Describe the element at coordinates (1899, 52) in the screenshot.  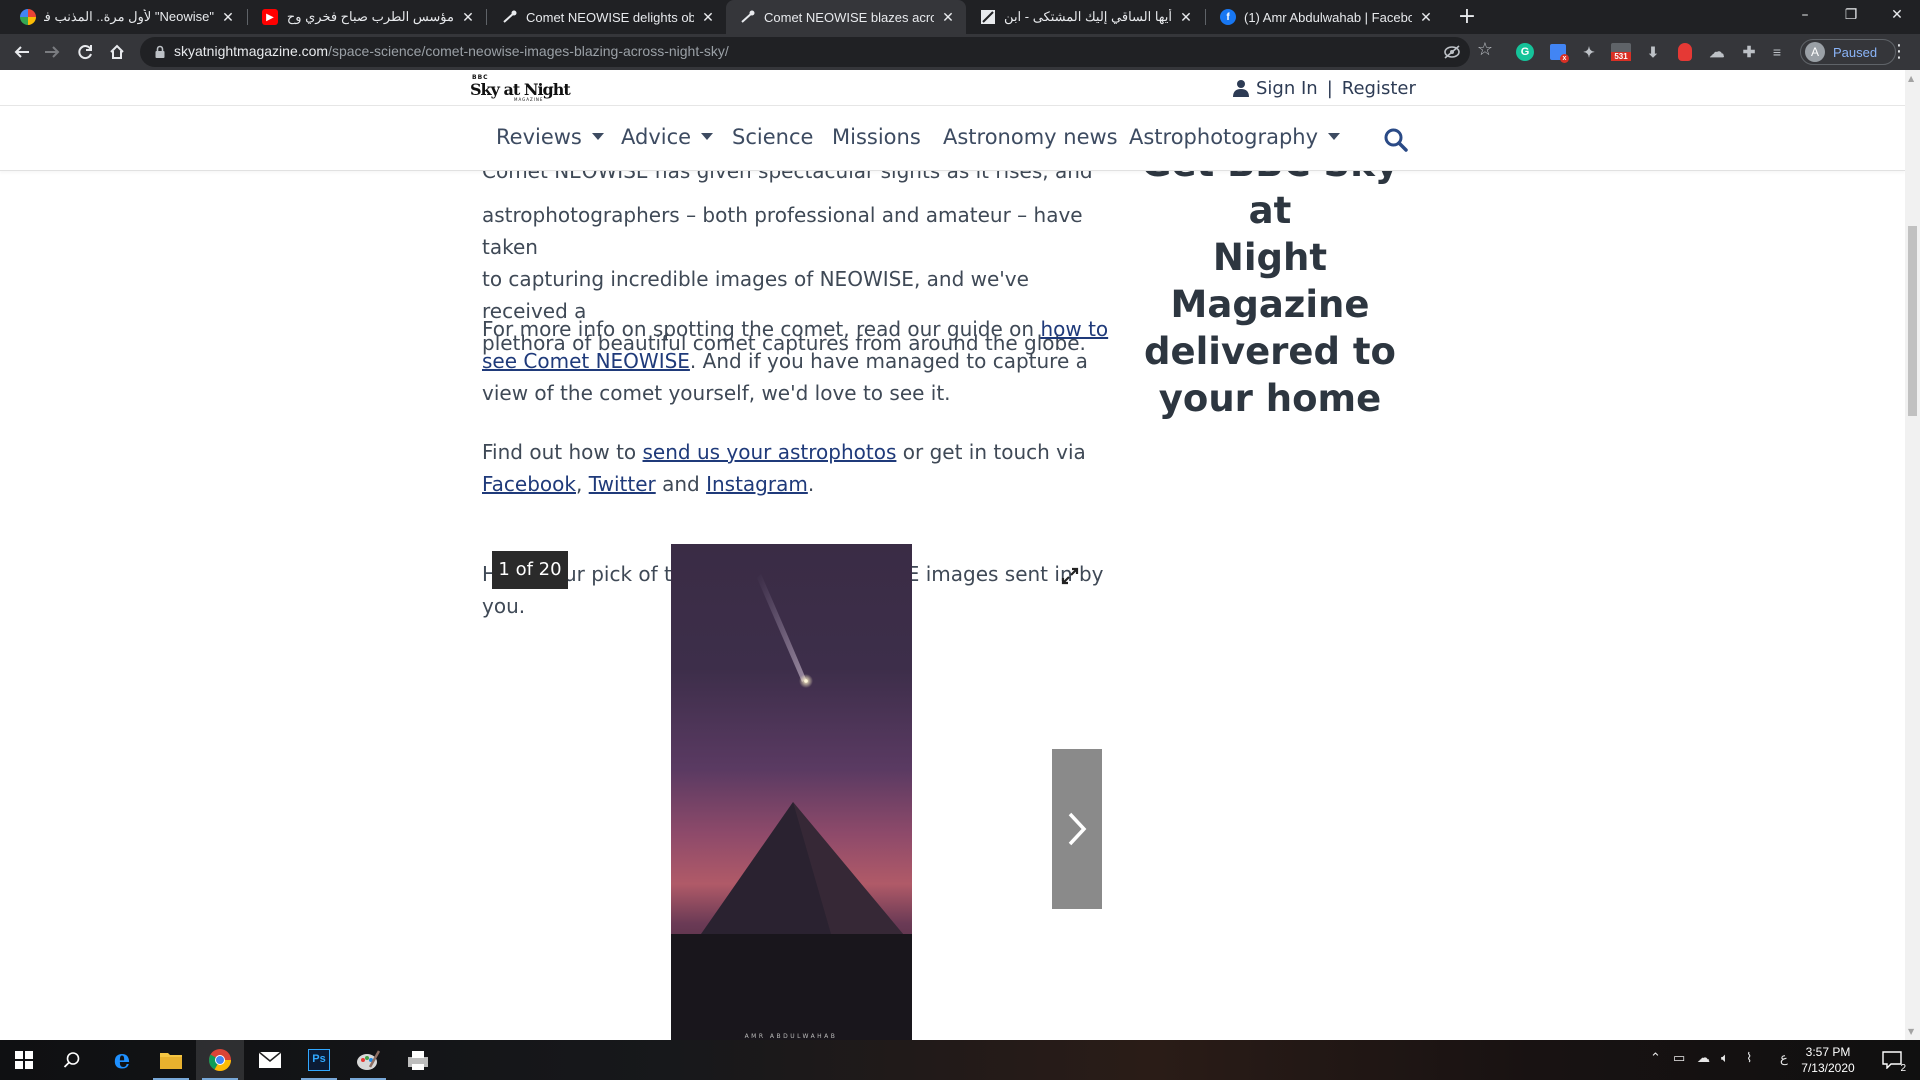
I see `browser-menu-icon: ⋮` at that location.